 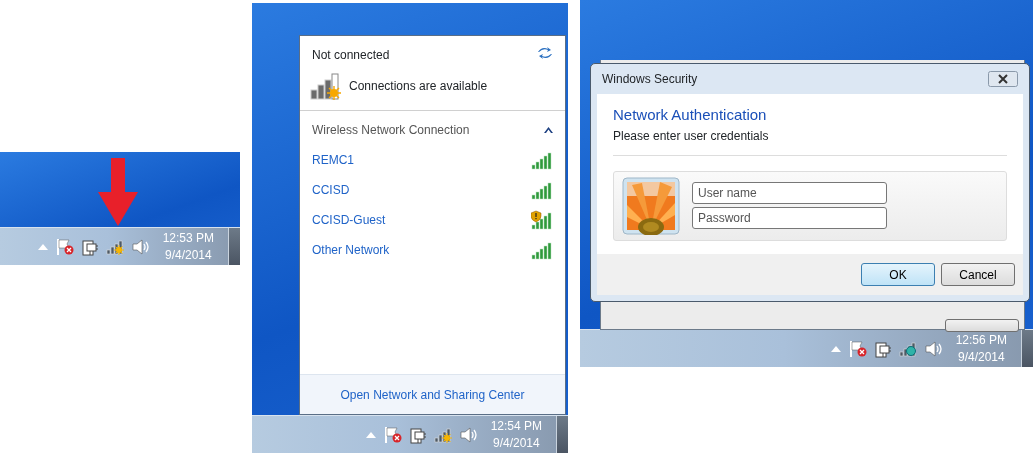 I want to click on credential-field: Password, so click(x=789, y=218).